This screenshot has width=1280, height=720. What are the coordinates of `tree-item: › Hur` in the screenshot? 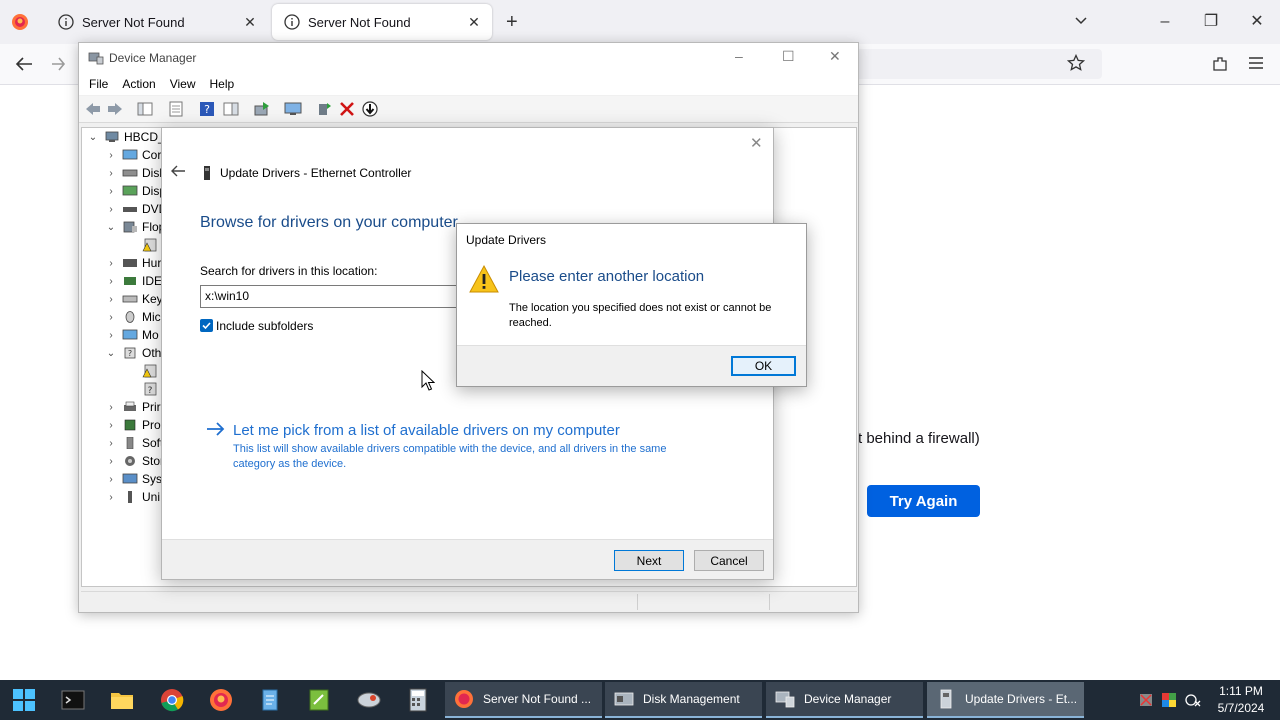 It's located at (132, 263).